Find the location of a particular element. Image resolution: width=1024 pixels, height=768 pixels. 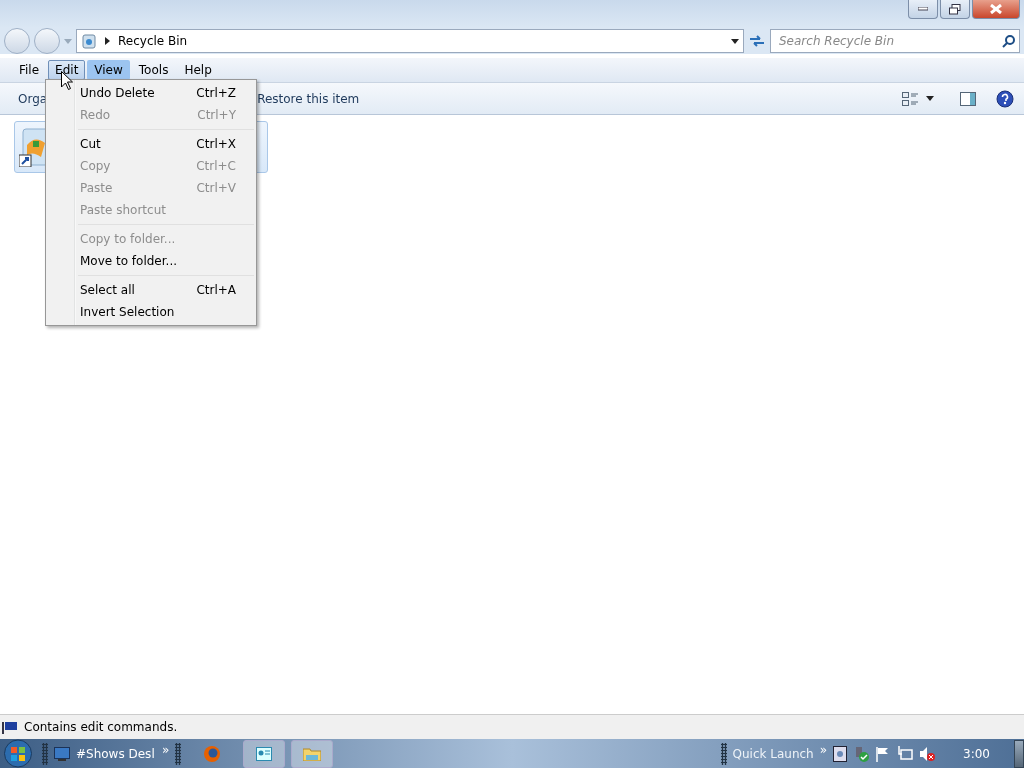

status-text: Contains edit commands. is located at coordinates (101, 727).